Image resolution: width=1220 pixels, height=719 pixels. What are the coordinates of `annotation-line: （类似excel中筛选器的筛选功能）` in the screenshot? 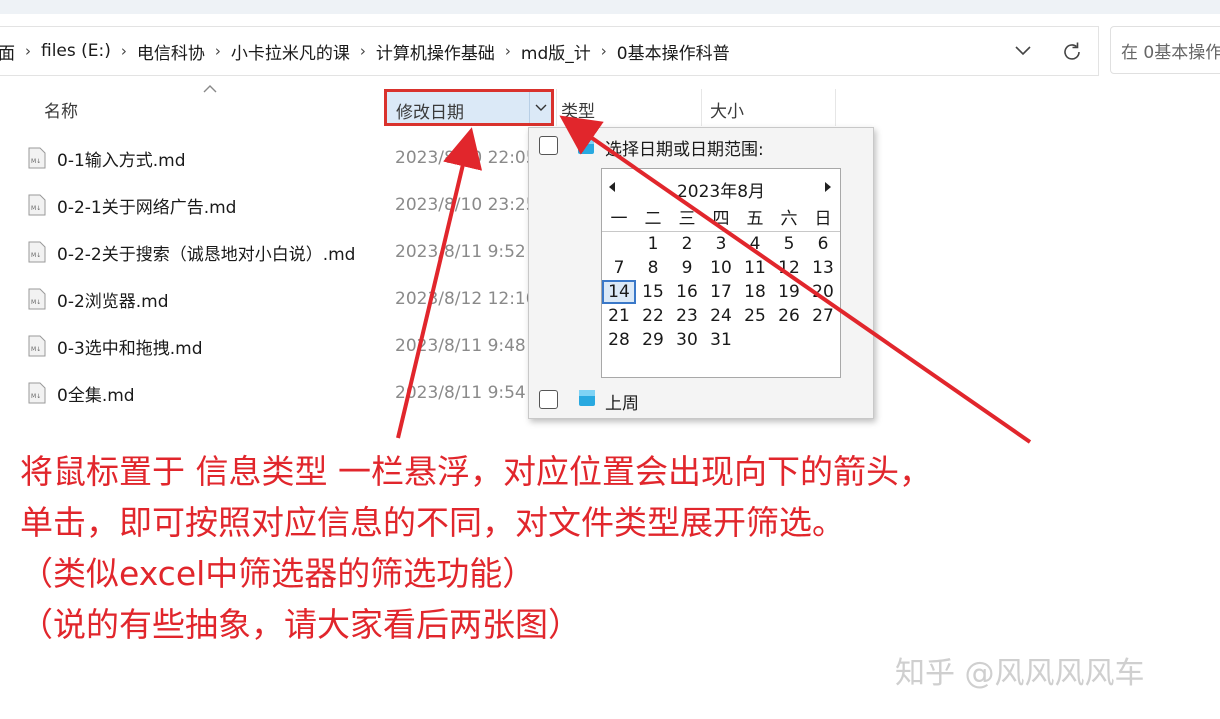 It's located at (278, 573).